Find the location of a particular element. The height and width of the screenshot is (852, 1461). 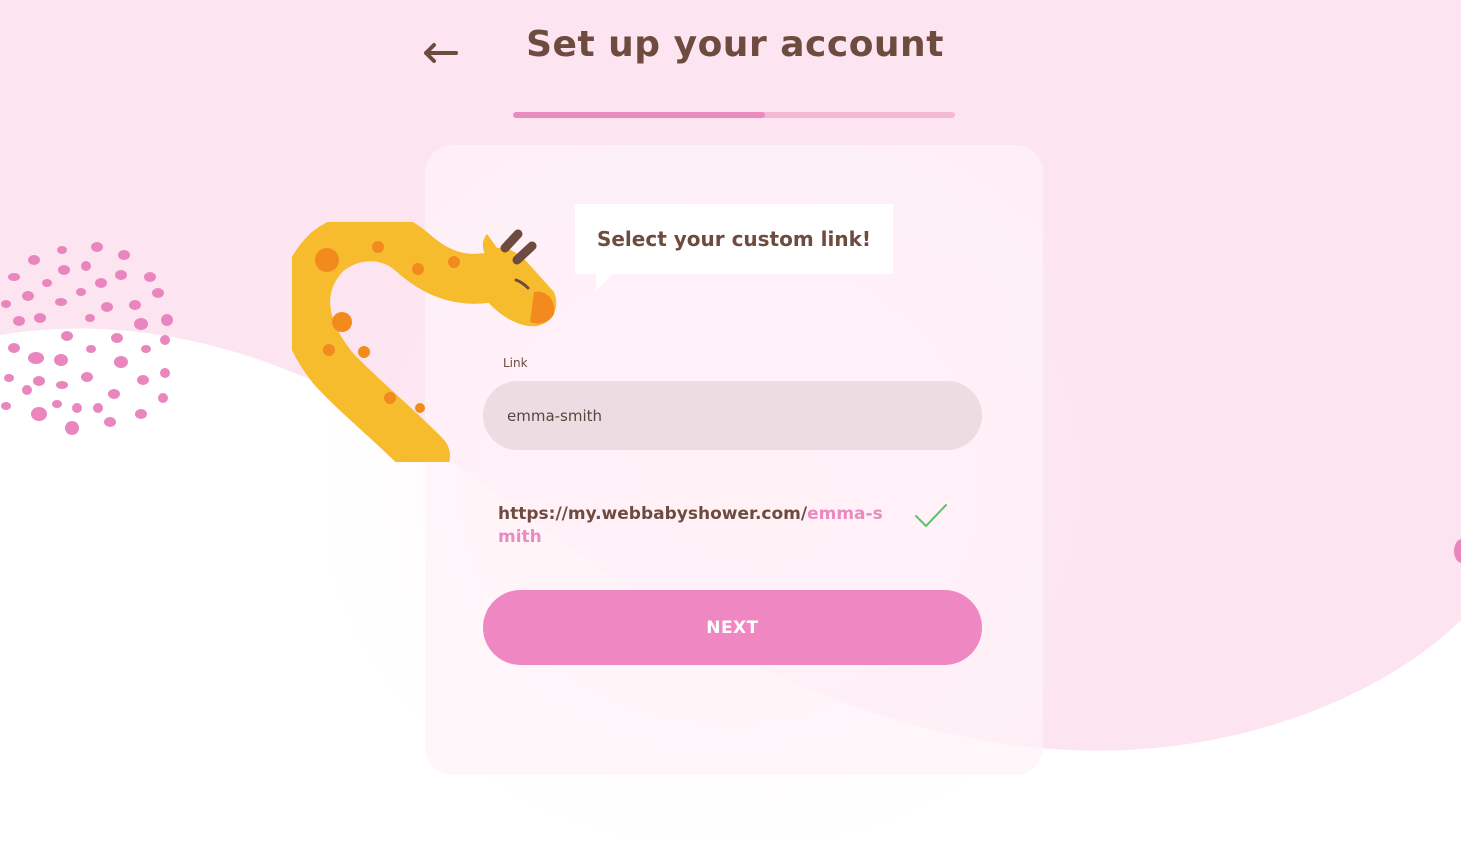

next-button: NEXT is located at coordinates (732, 627).